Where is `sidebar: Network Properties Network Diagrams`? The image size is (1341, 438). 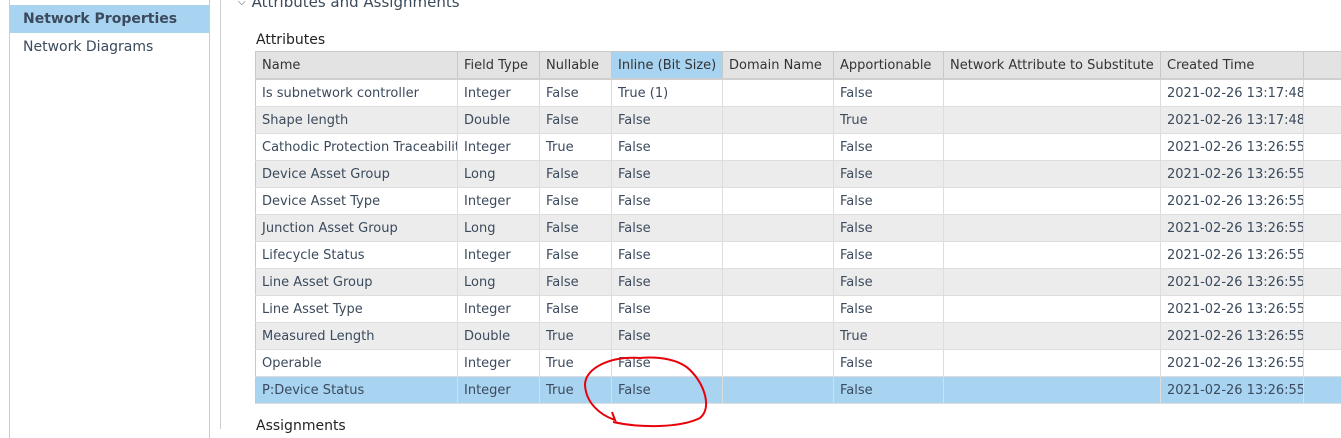 sidebar: Network Properties Network Diagrams is located at coordinates (109, 219).